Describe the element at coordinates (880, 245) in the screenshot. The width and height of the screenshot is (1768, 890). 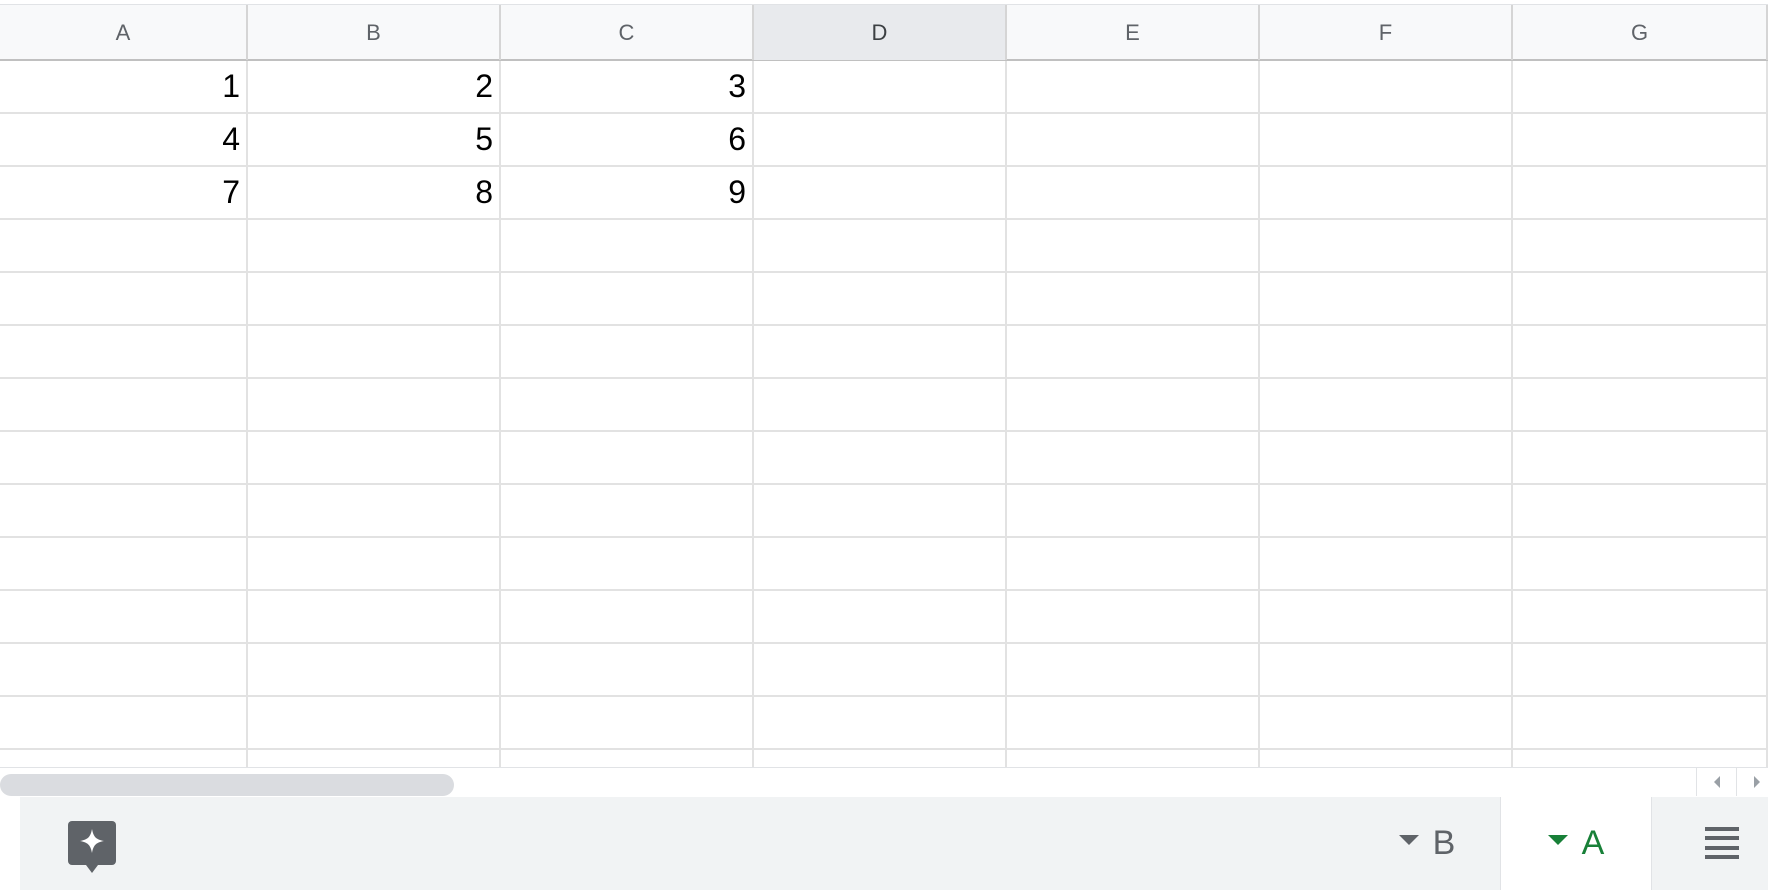
I see `cell-d4` at that location.